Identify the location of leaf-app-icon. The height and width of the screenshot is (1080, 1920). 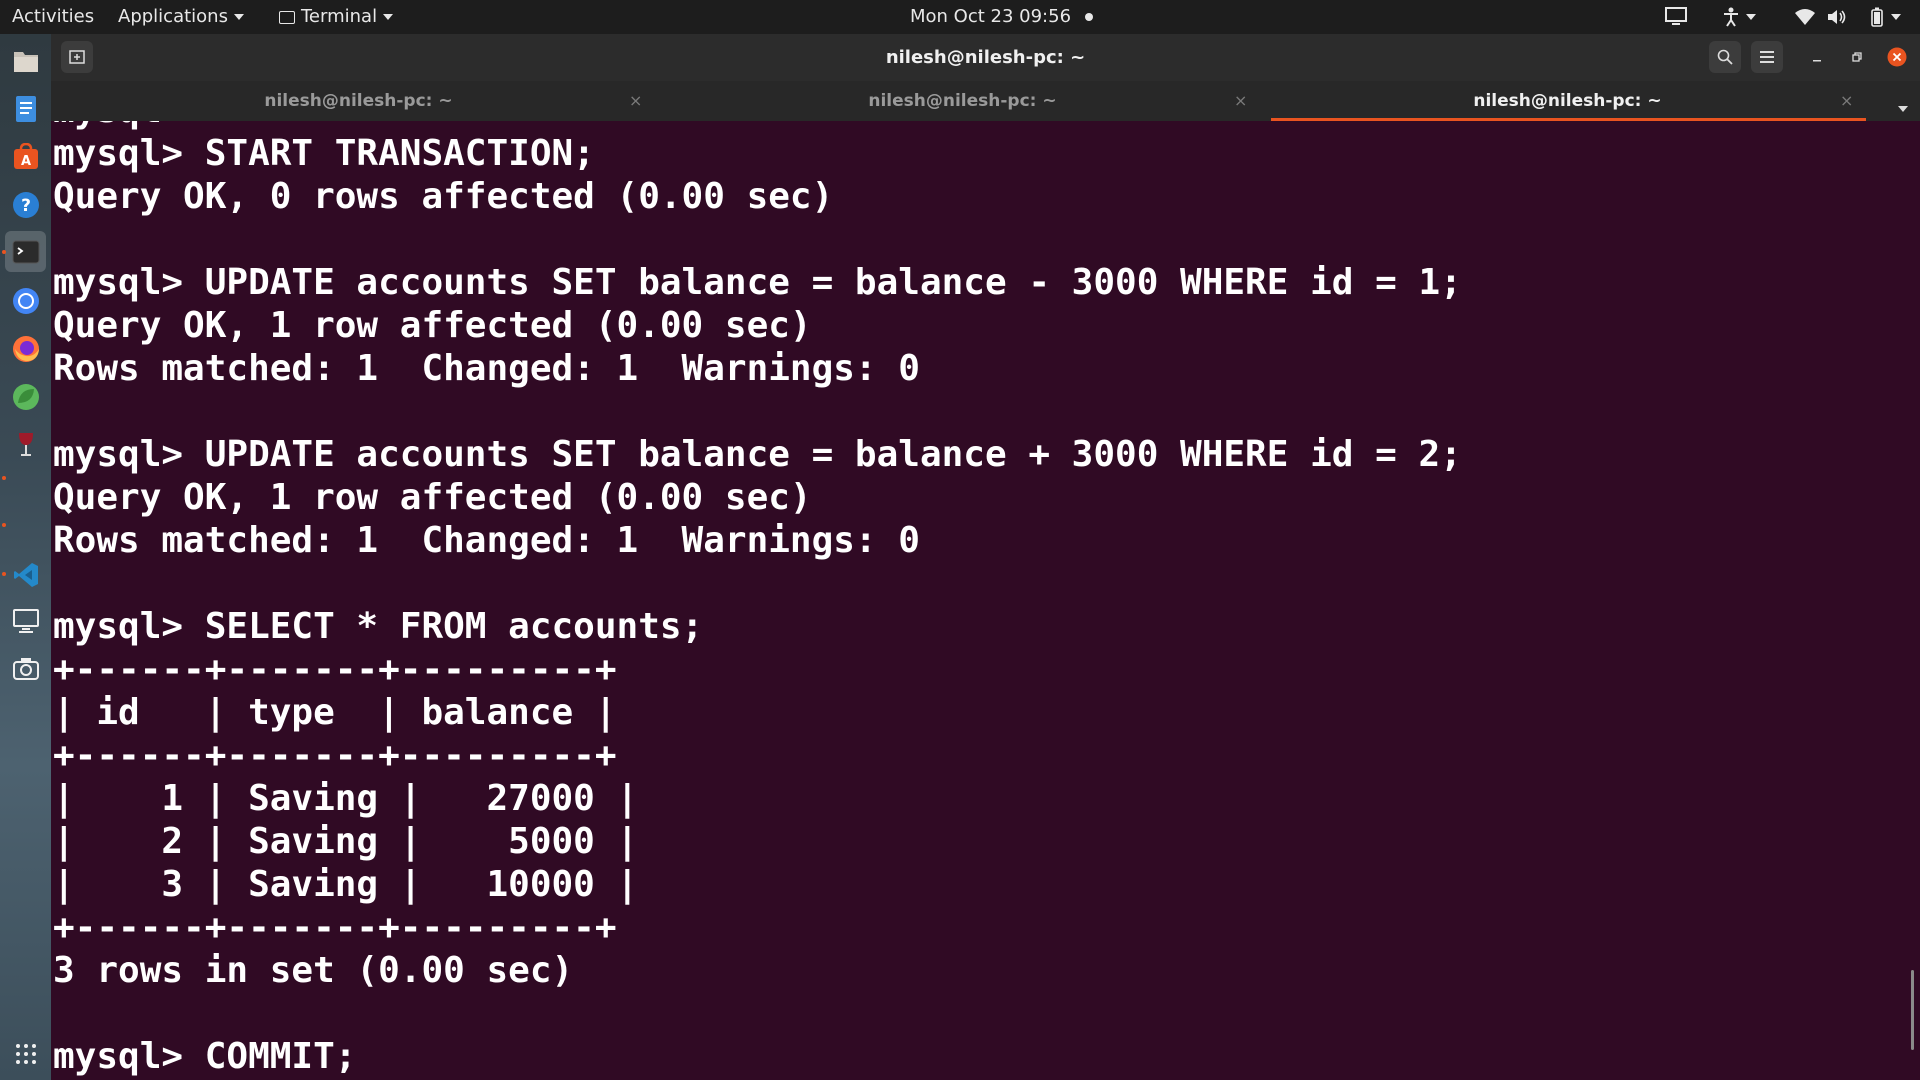
(25, 396).